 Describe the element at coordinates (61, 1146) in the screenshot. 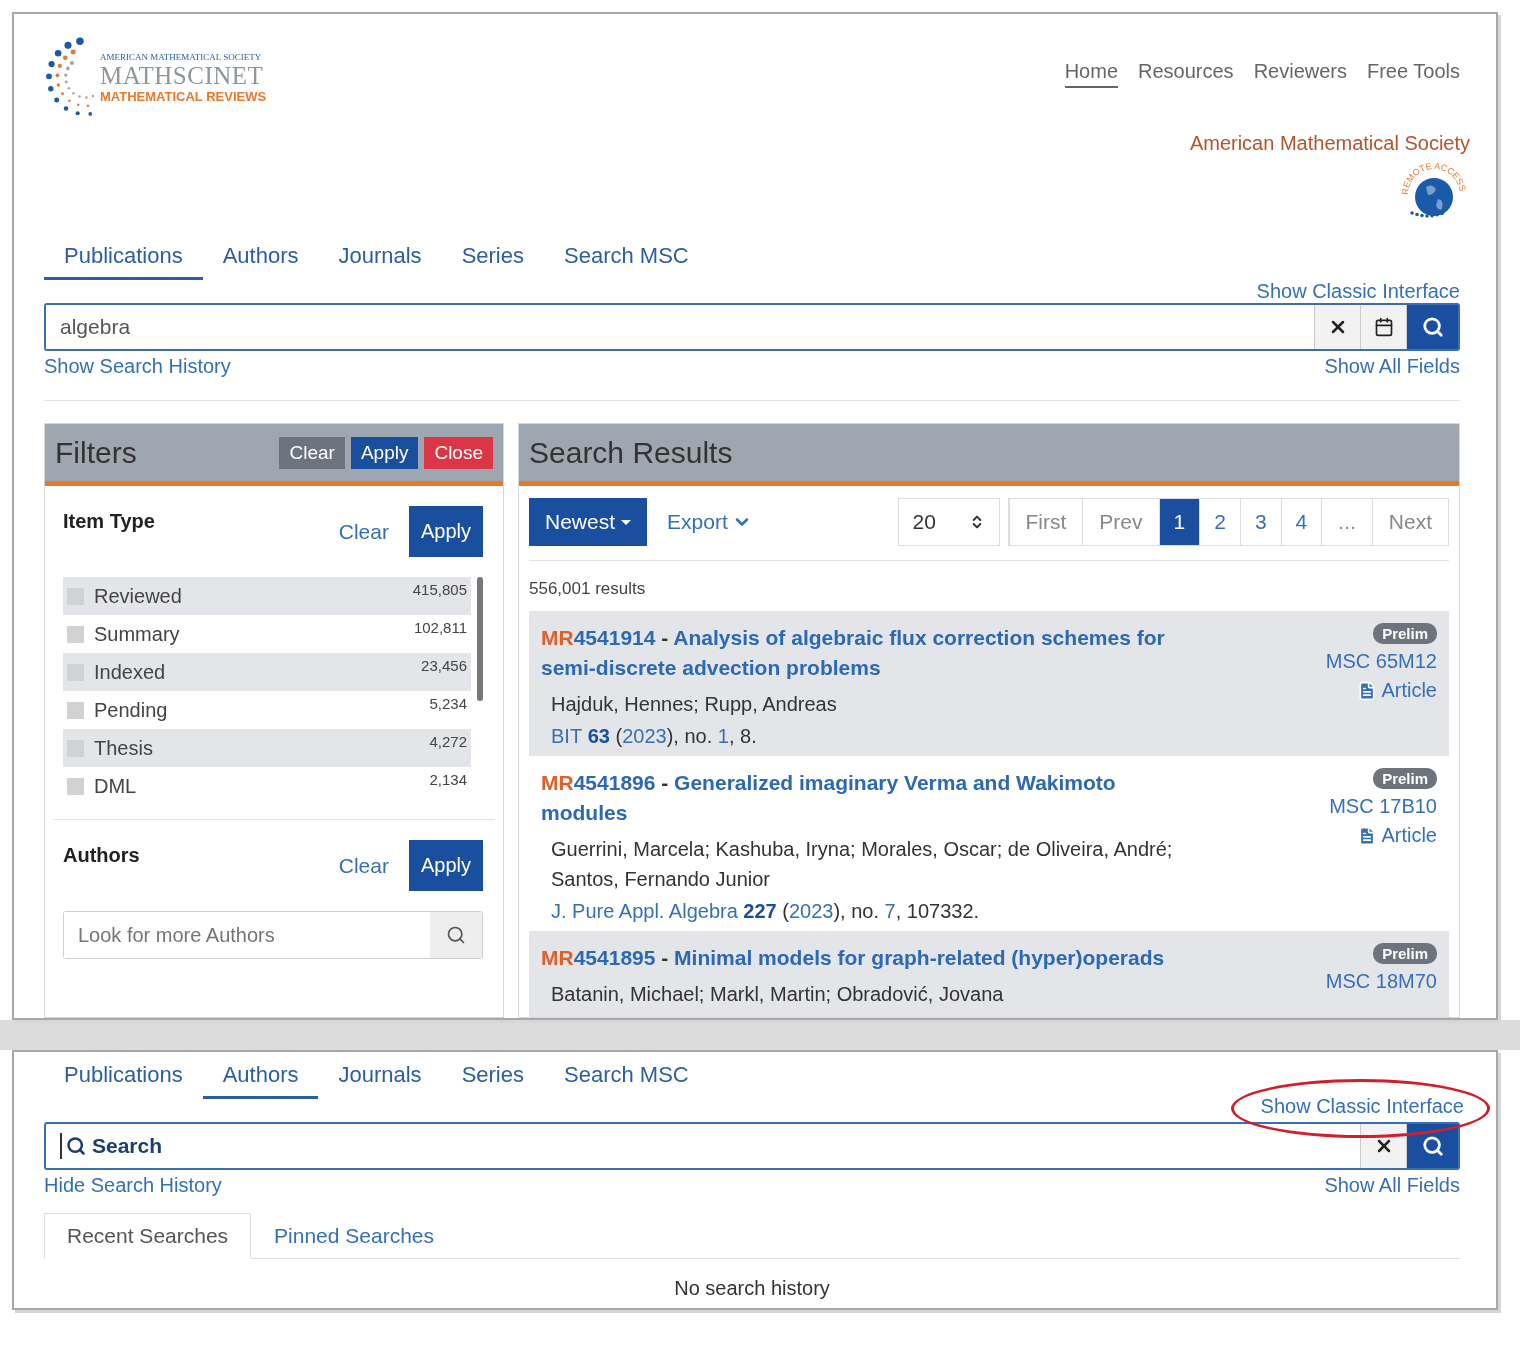

I see `text-cursor` at that location.